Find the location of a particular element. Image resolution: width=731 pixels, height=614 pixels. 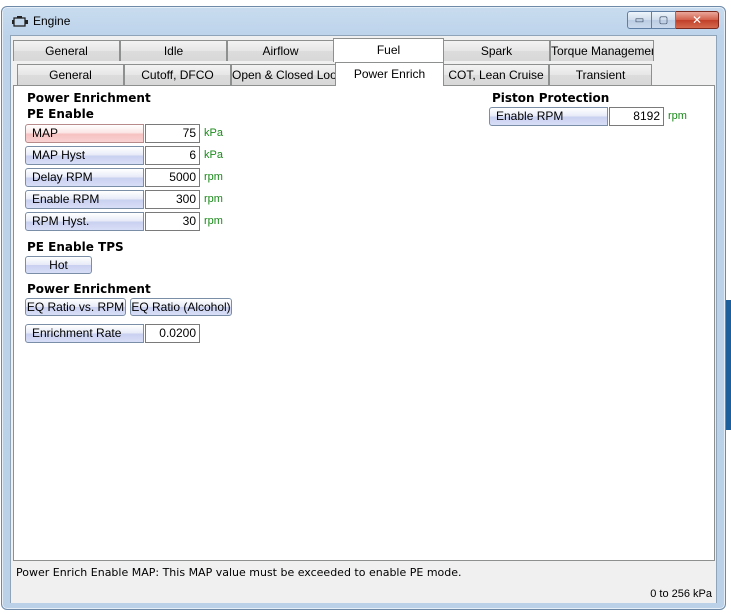

enable-rpm-label: Enable RPM is located at coordinates (84, 199).